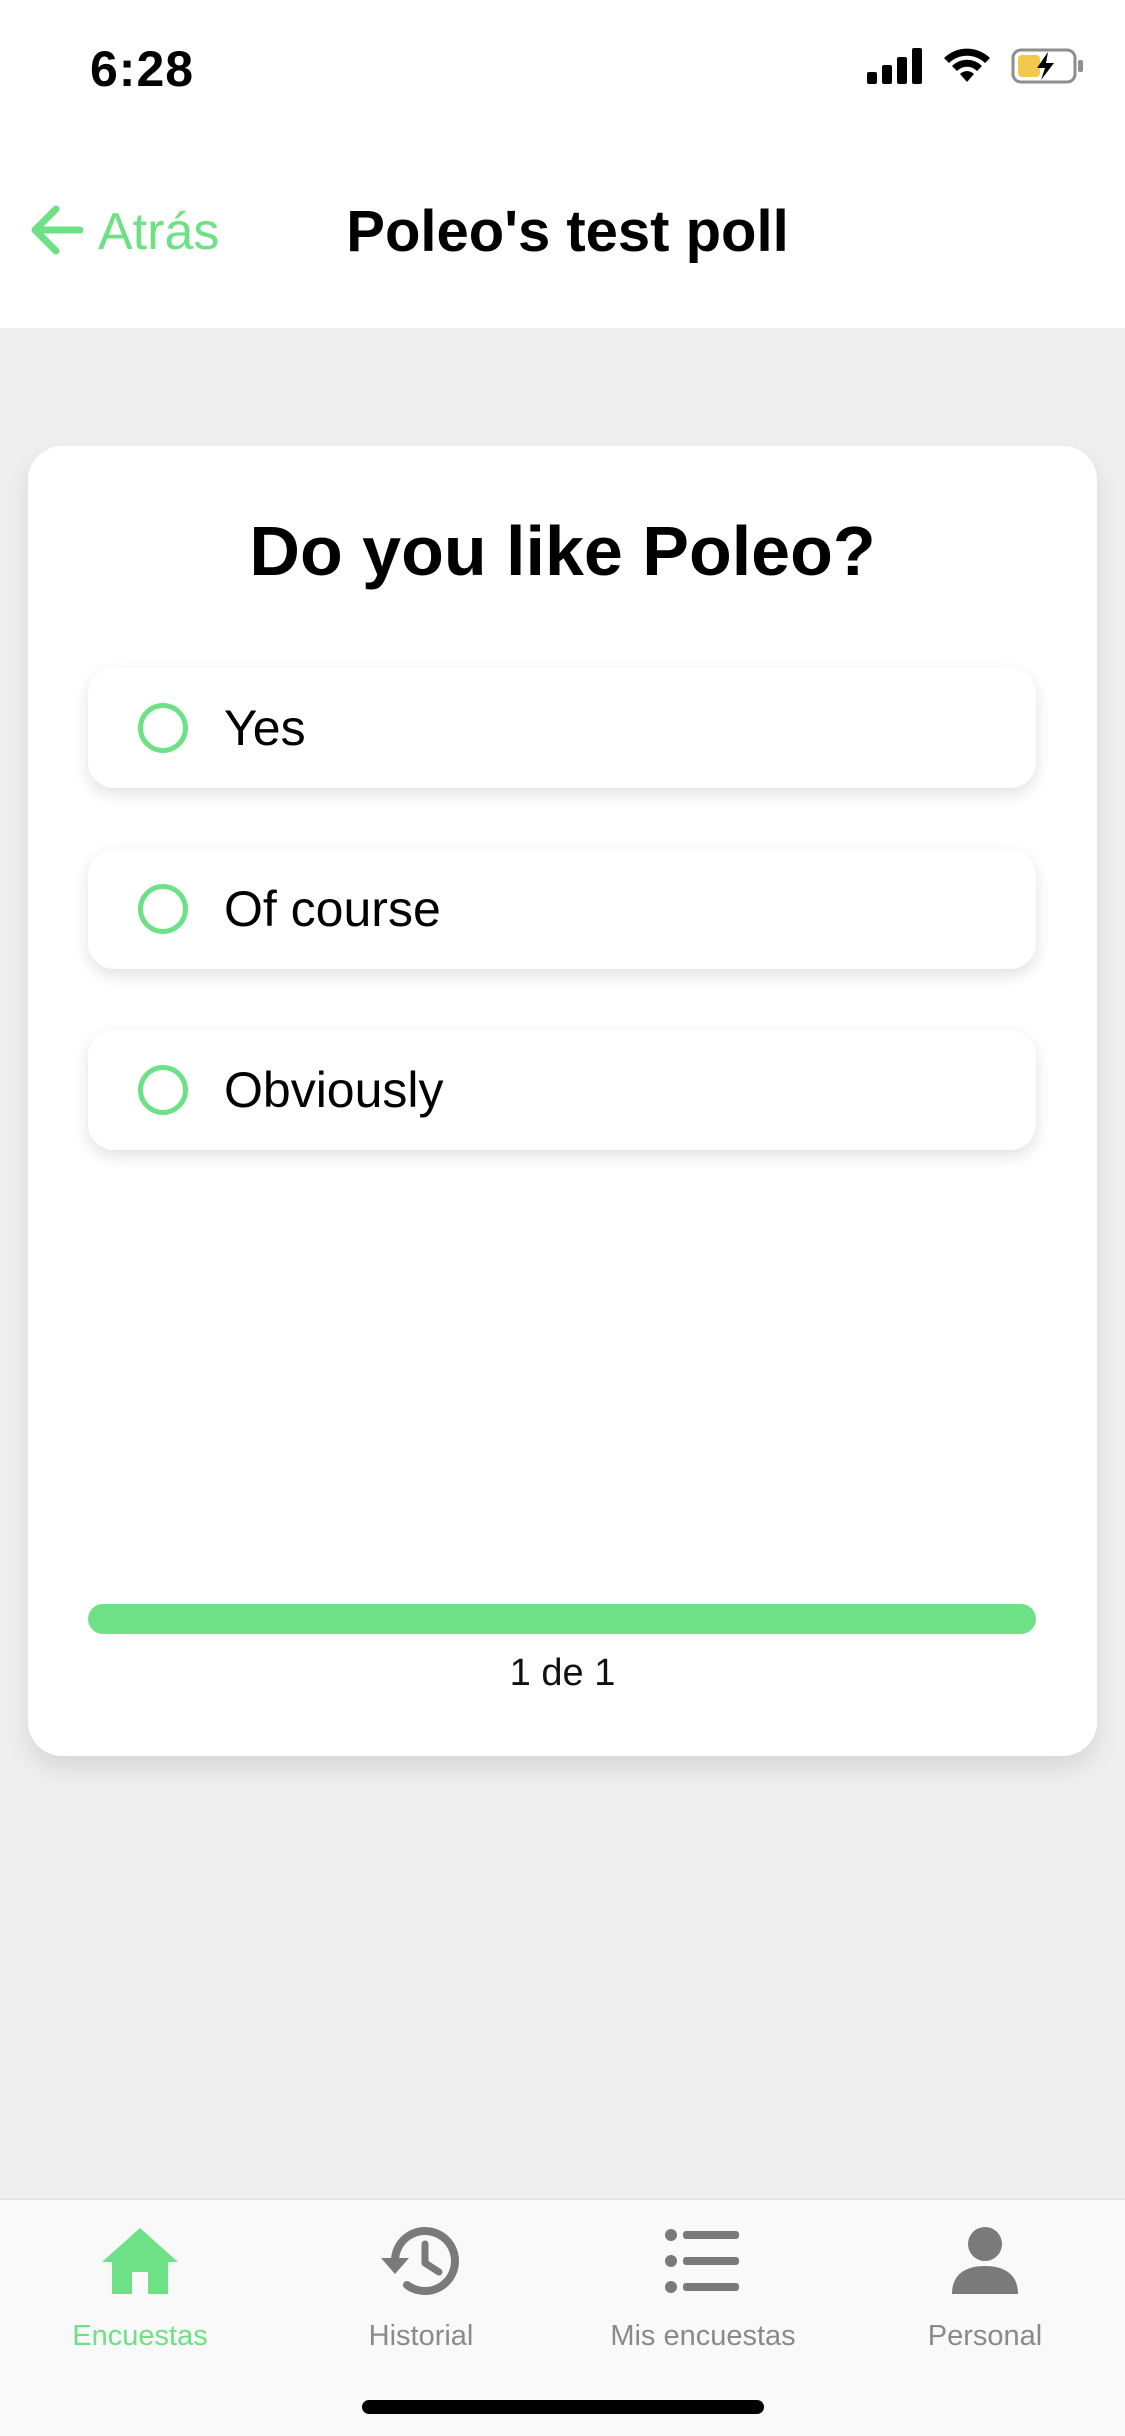  I want to click on poll-option-obviously: Obviously, so click(562, 1090).